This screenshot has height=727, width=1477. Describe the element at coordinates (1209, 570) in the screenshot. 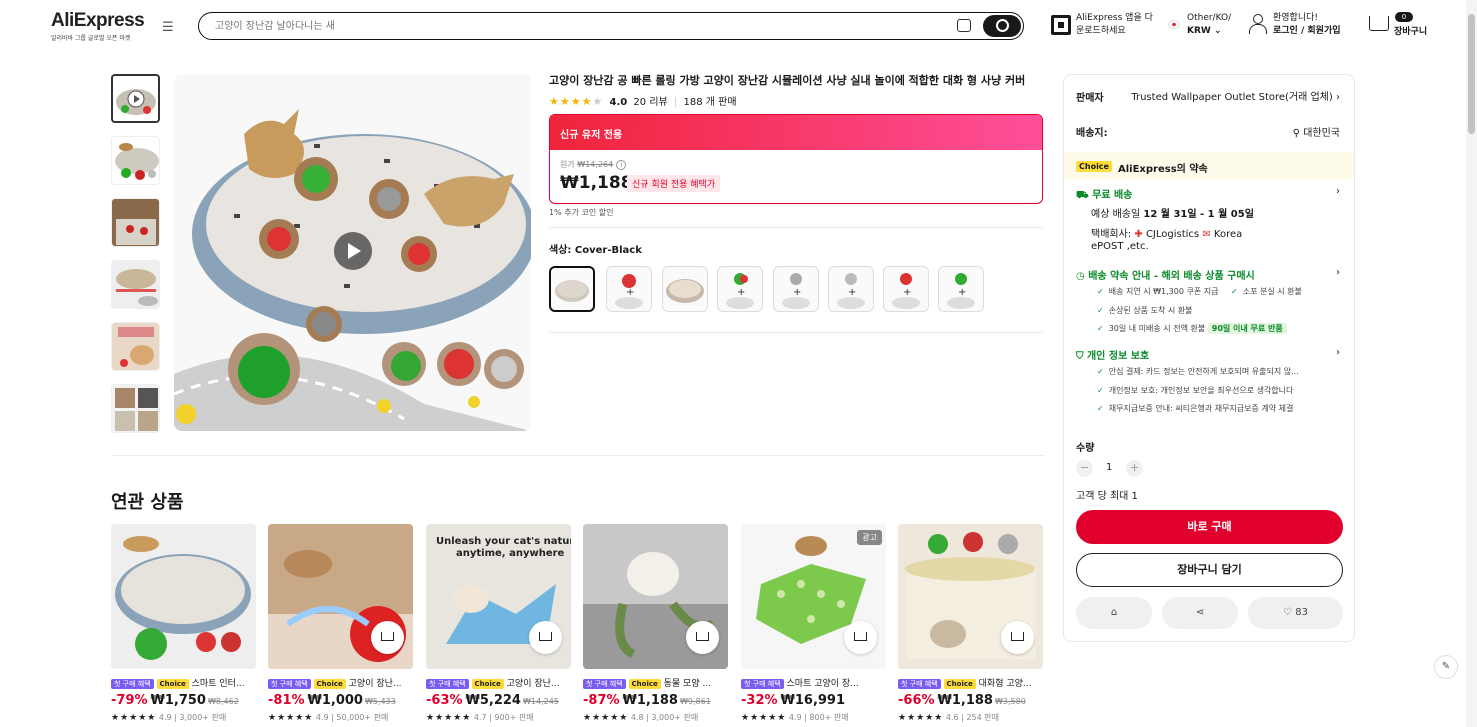

I see `add-to-cart-button: 장바구니 담기` at that location.